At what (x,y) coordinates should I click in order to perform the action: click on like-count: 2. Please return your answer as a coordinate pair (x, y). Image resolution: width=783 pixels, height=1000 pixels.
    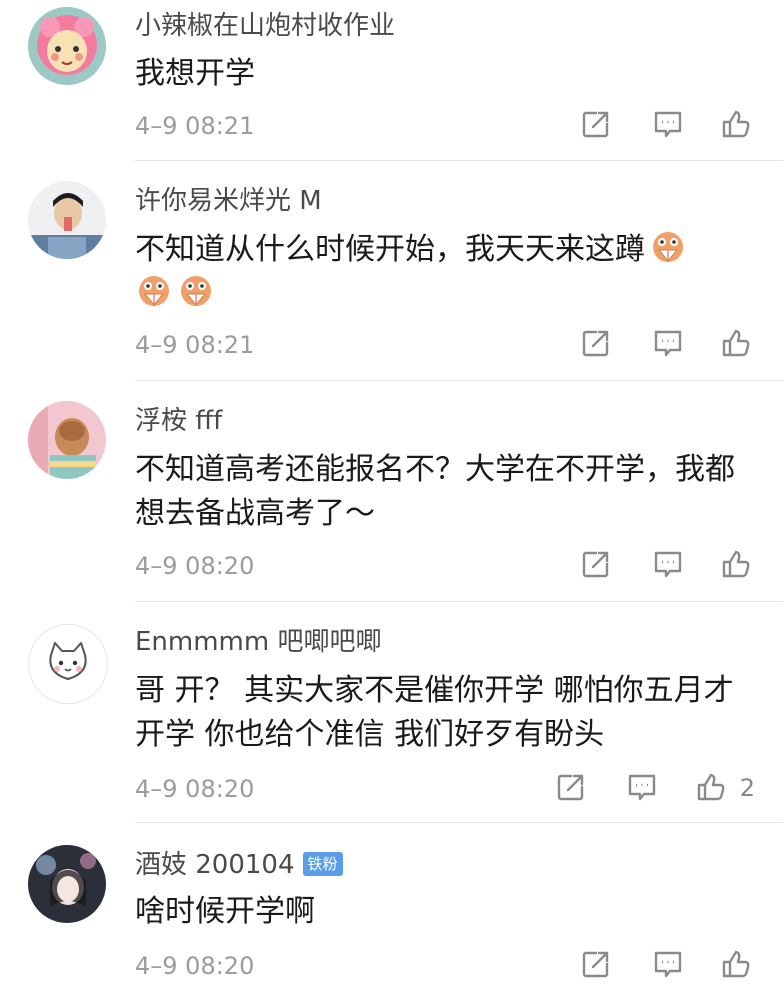
    Looking at the image, I should click on (747, 788).